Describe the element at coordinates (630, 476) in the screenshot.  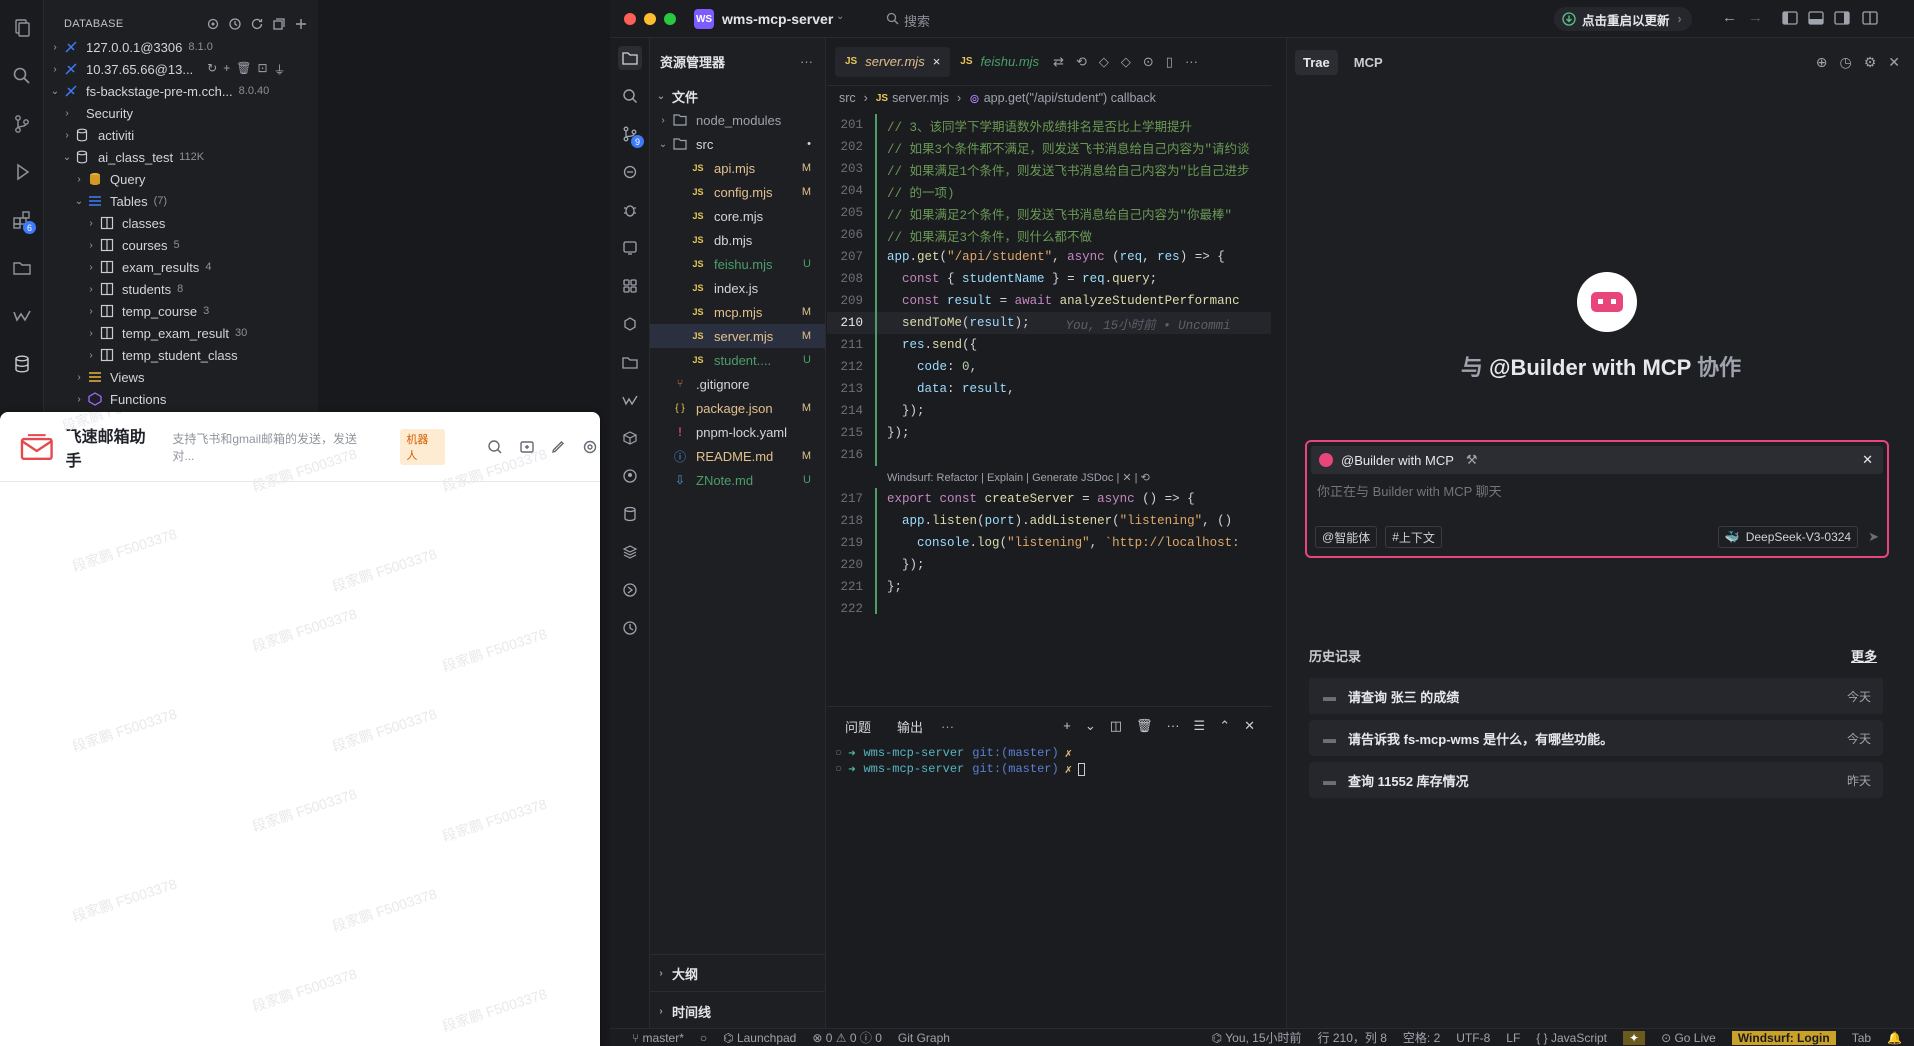
I see `github-icon` at that location.